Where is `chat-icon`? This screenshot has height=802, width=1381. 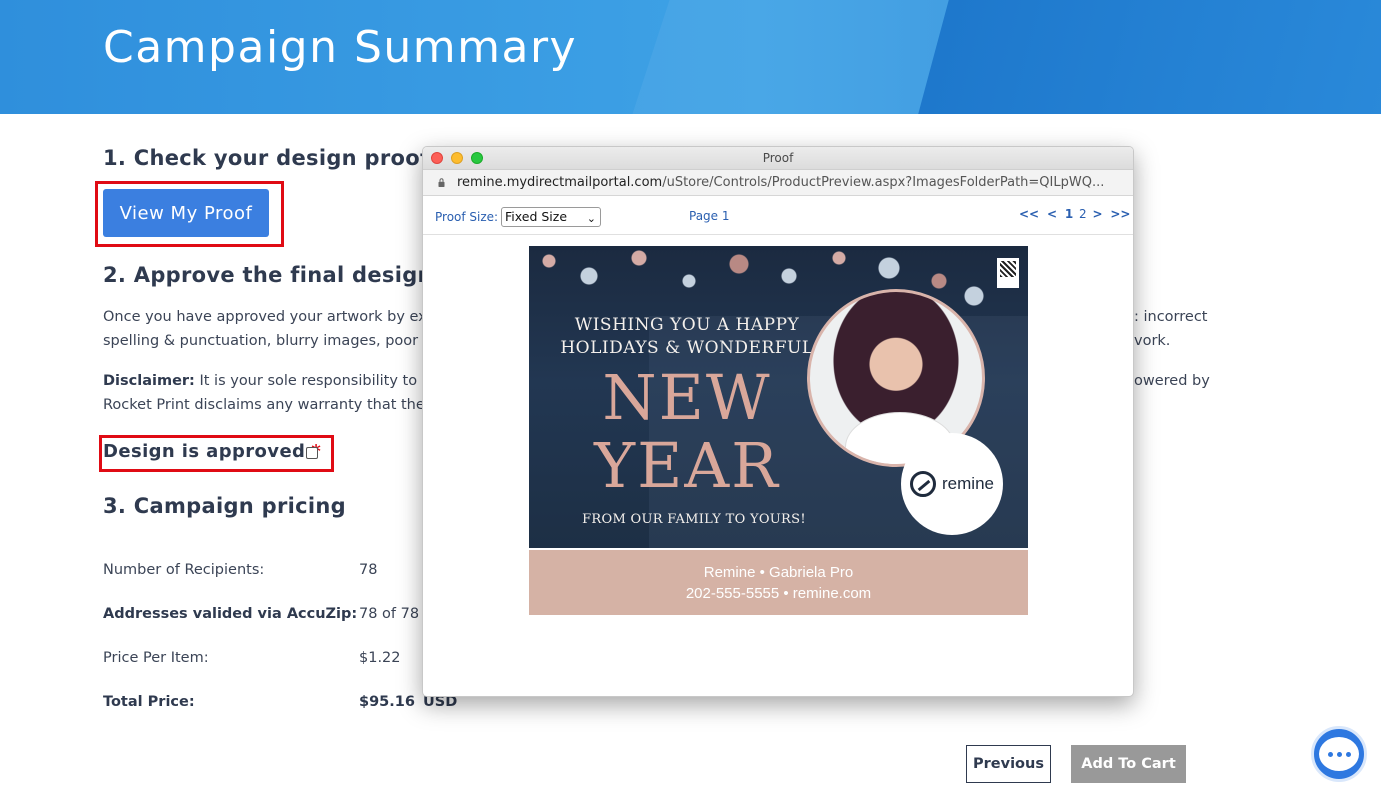
chat-icon is located at coordinates (1339, 754).